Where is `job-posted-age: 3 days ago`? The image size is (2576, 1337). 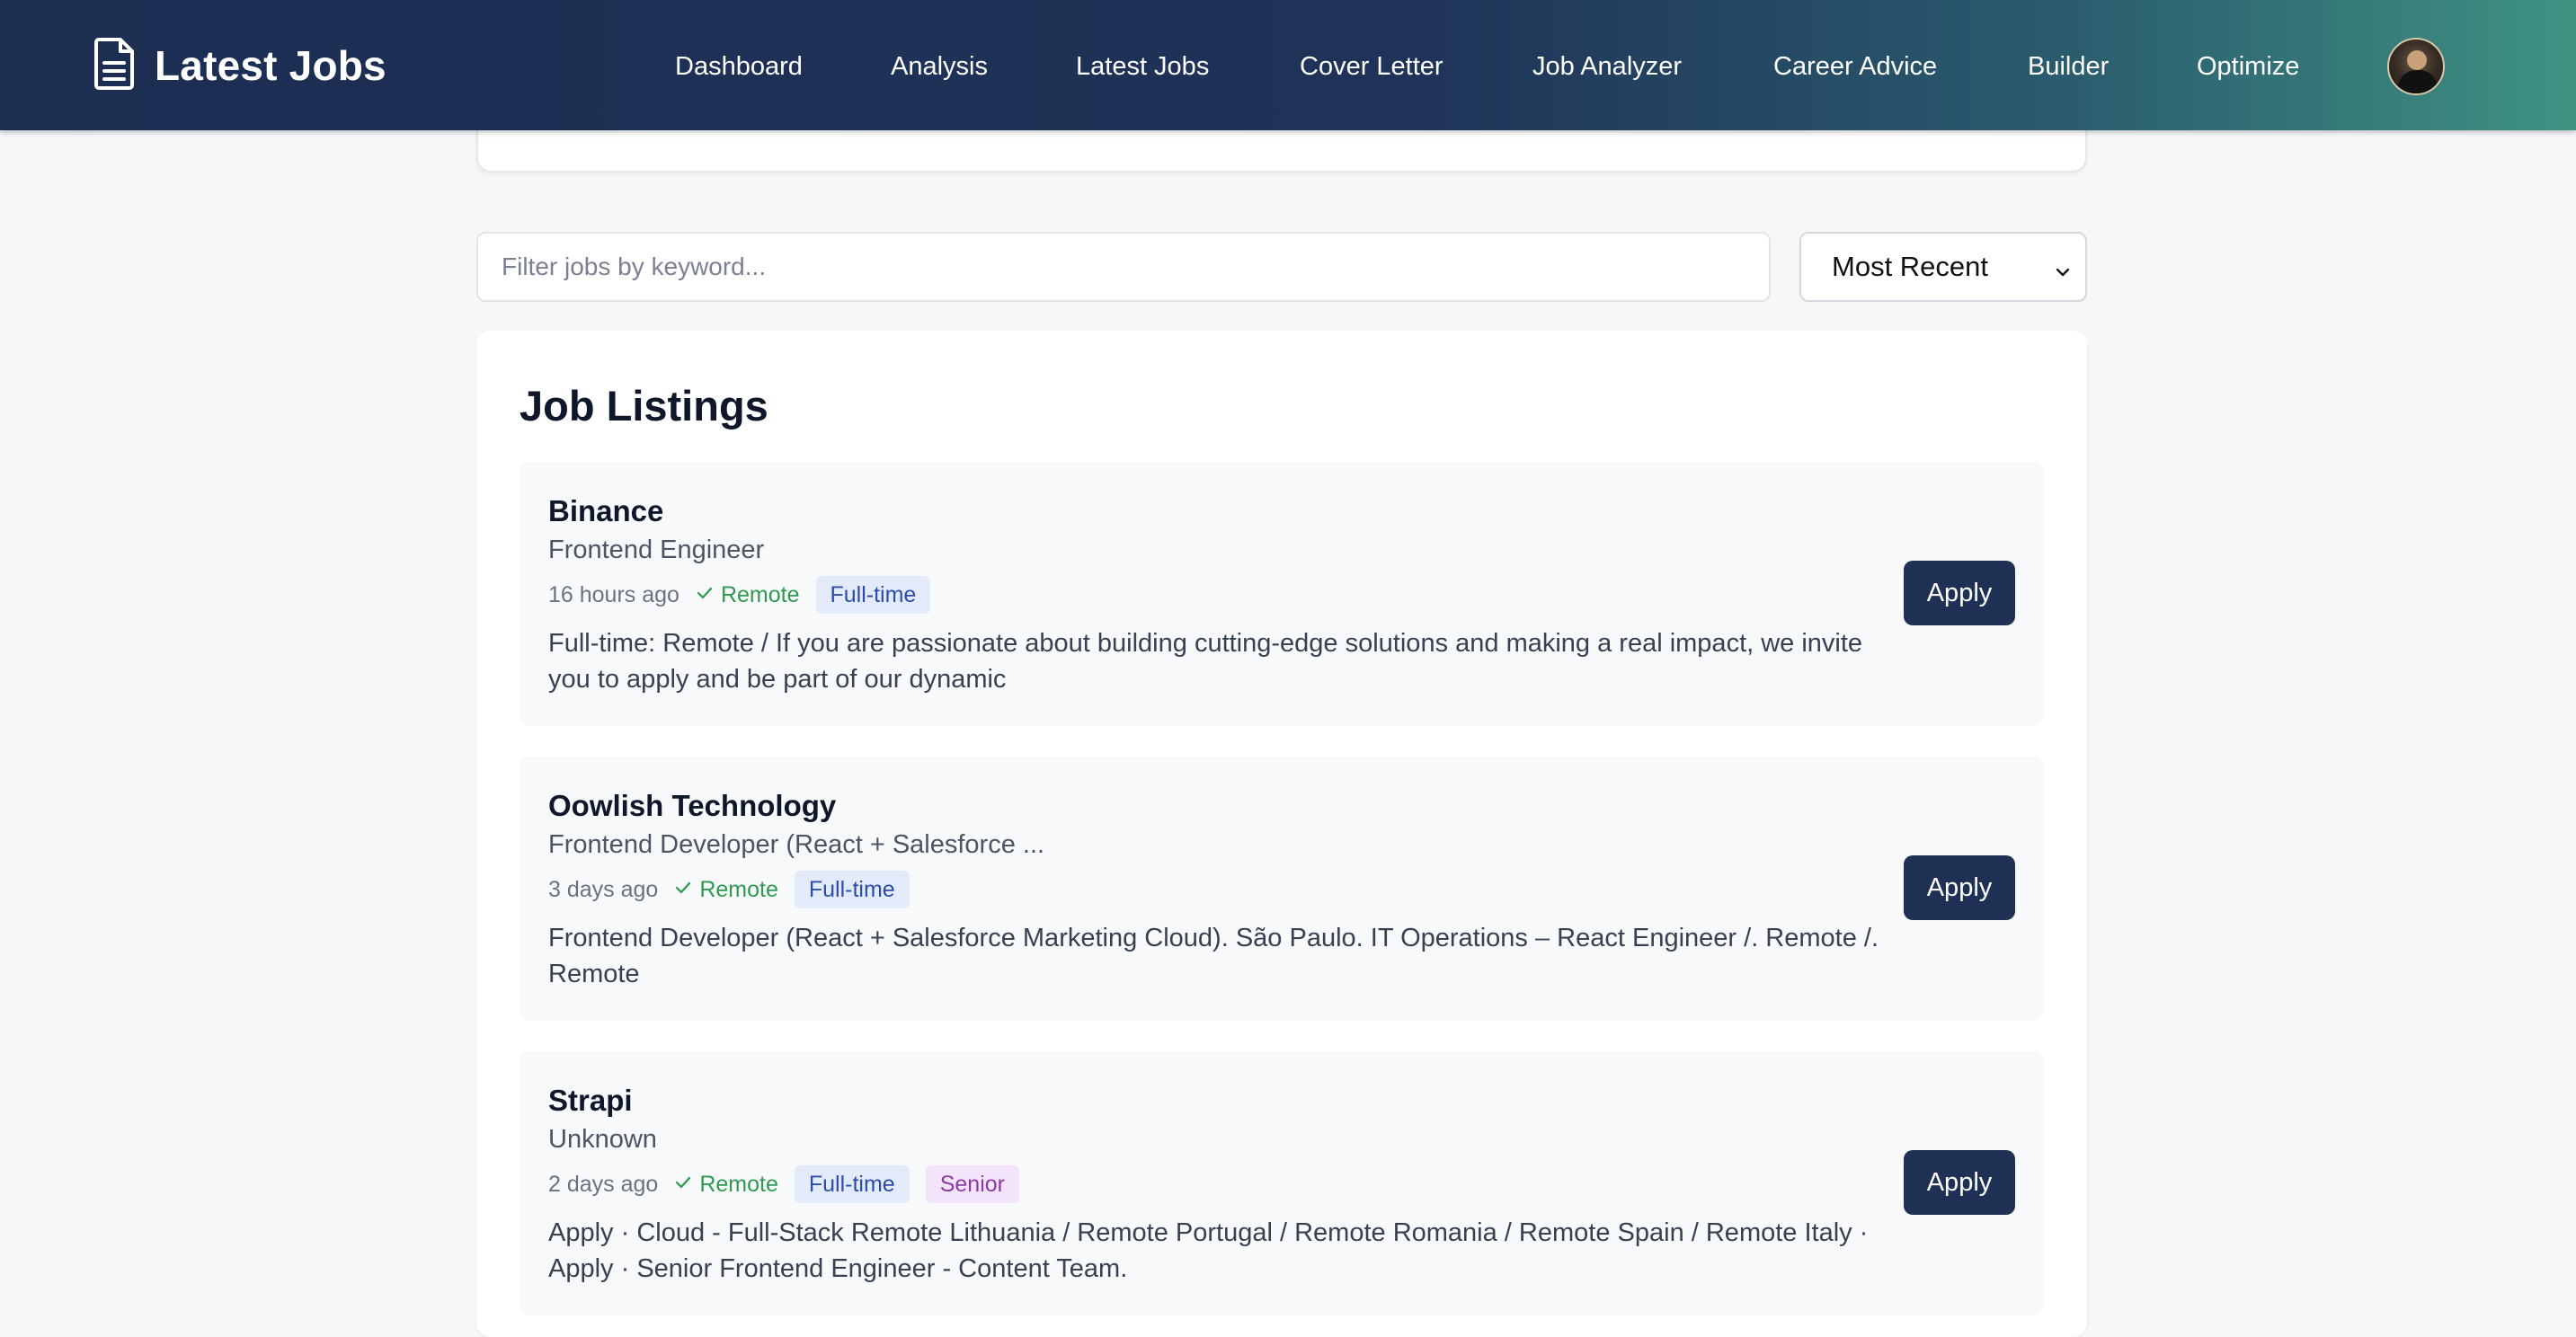
job-posted-age: 3 days ago is located at coordinates (603, 889).